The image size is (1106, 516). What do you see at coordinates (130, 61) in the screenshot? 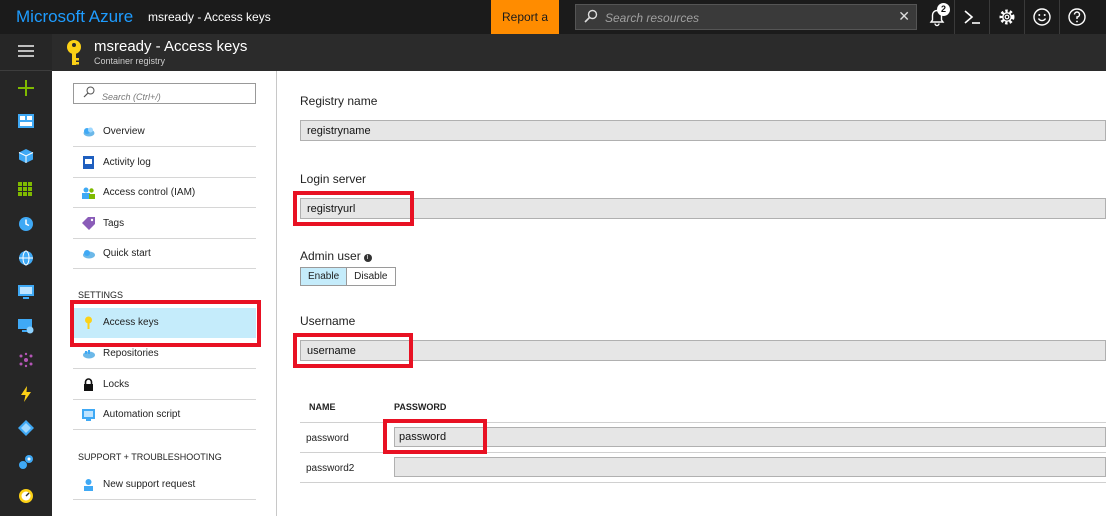
I see `blade-subtitle: Container registry` at bounding box center [130, 61].